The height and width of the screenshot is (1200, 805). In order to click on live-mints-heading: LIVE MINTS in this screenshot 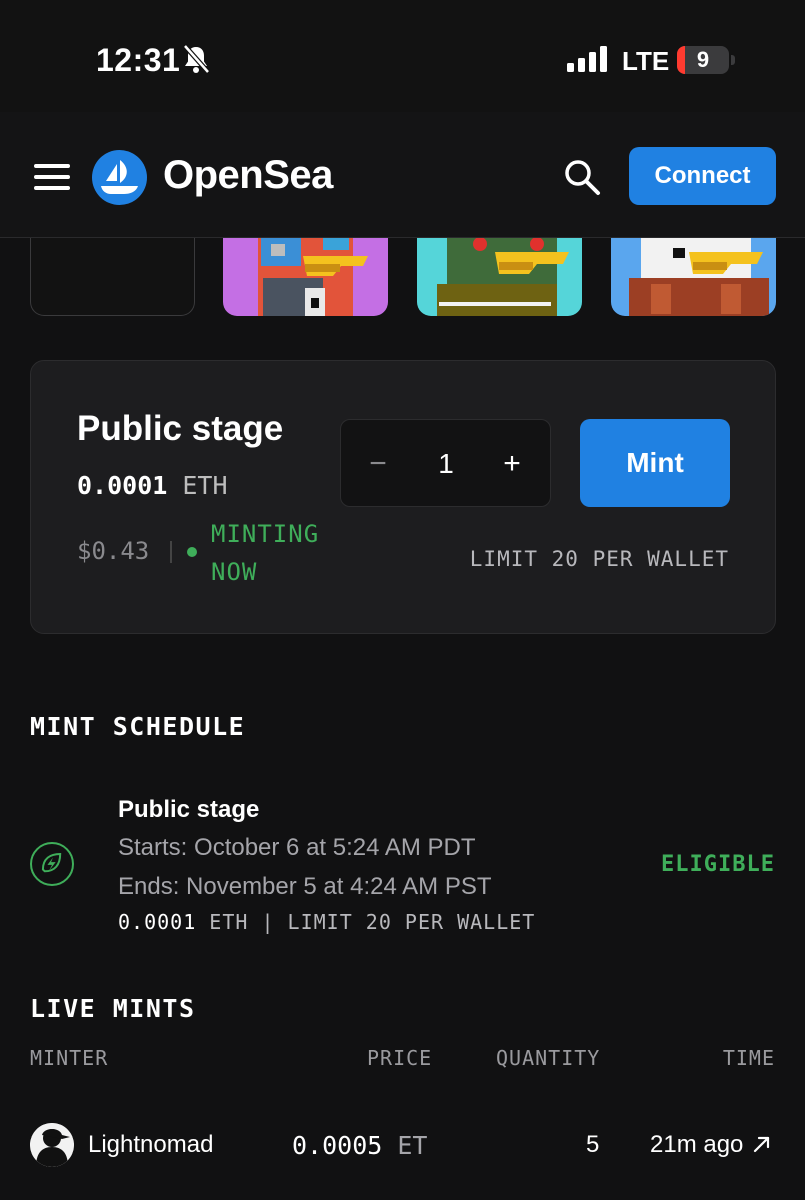, I will do `click(113, 1008)`.